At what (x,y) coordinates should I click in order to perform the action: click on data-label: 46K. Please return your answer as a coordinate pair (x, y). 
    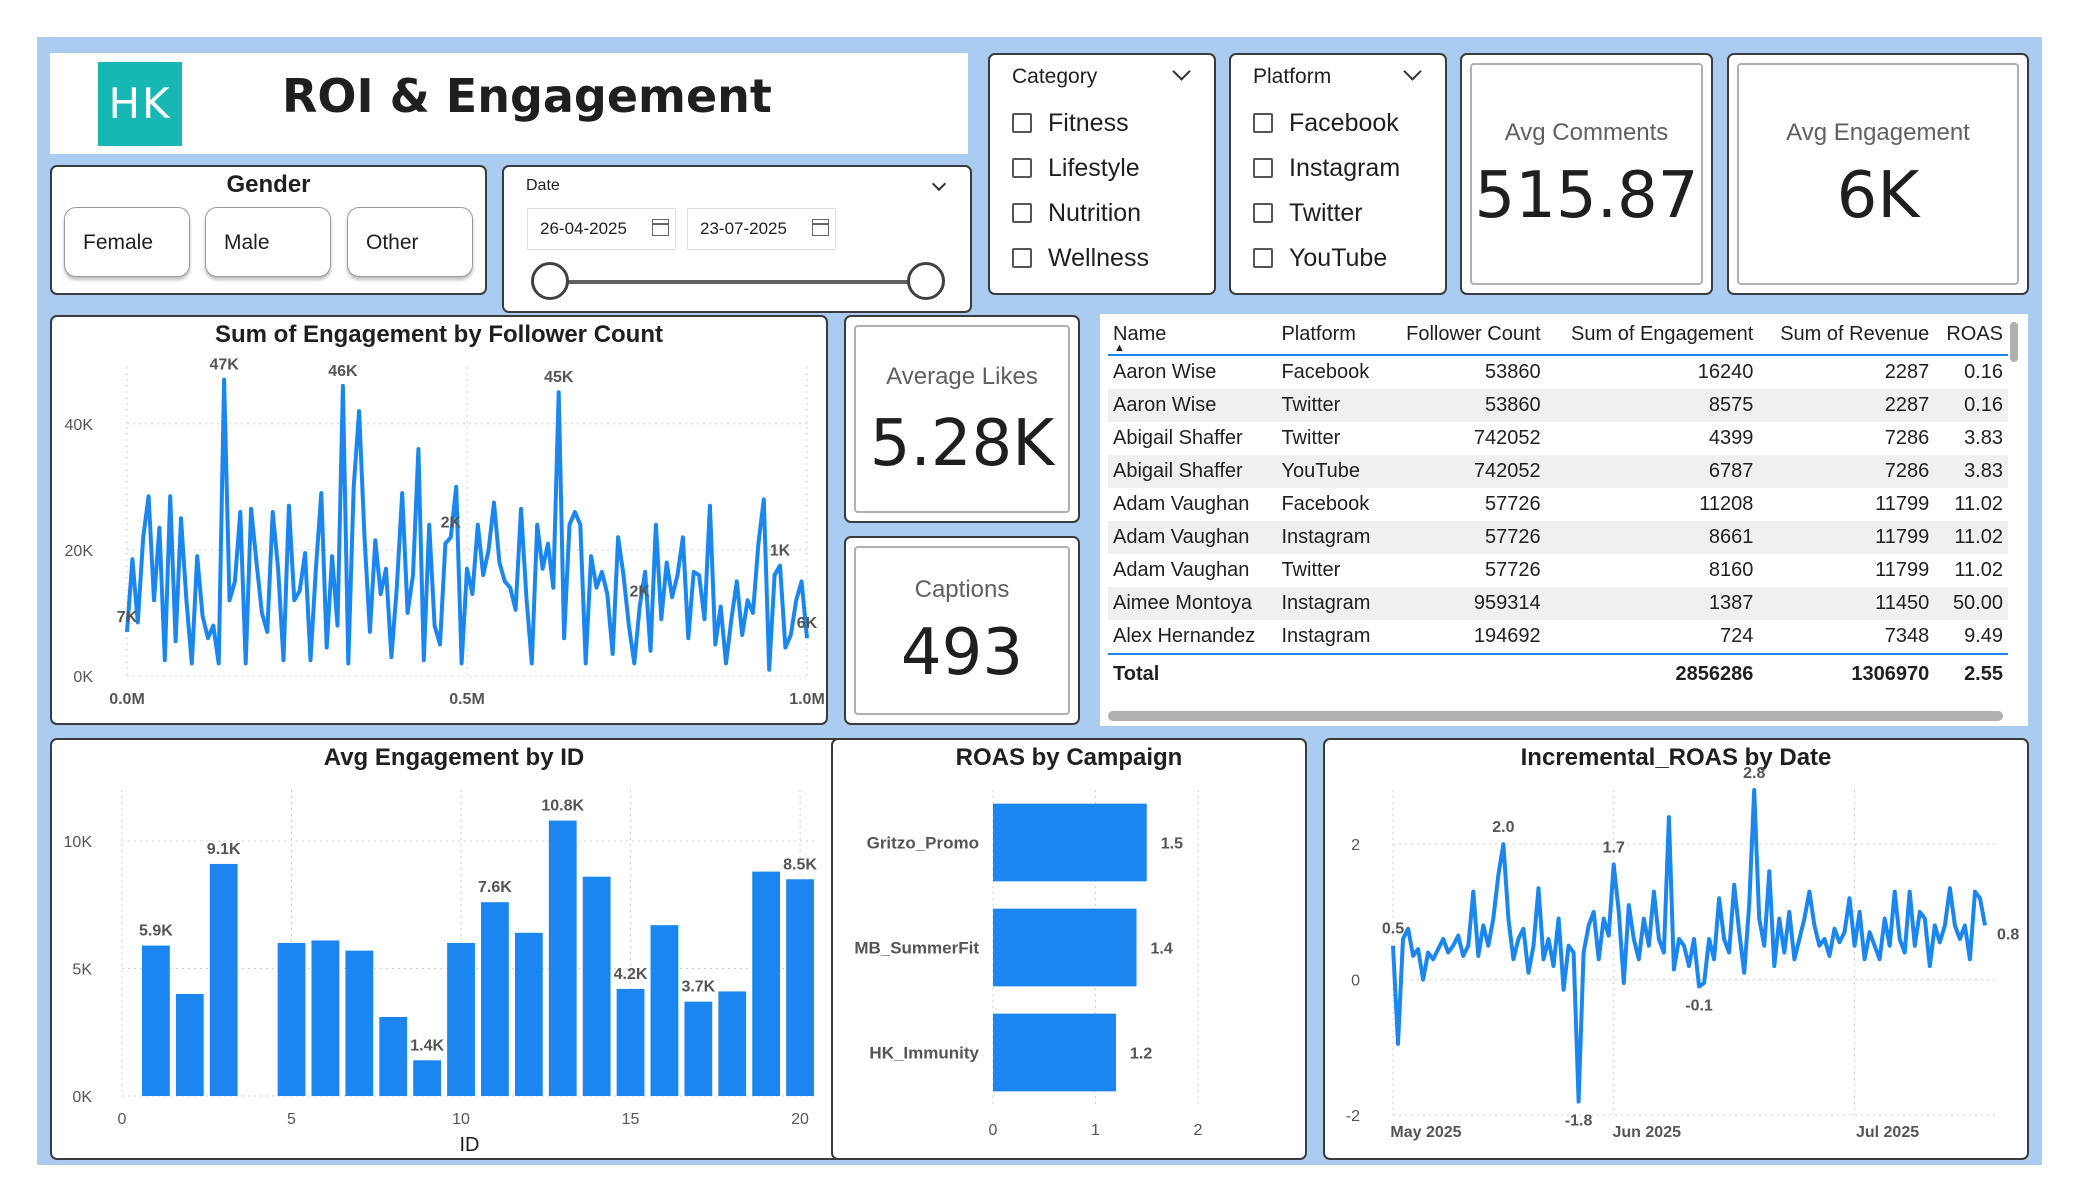
    Looking at the image, I should click on (343, 371).